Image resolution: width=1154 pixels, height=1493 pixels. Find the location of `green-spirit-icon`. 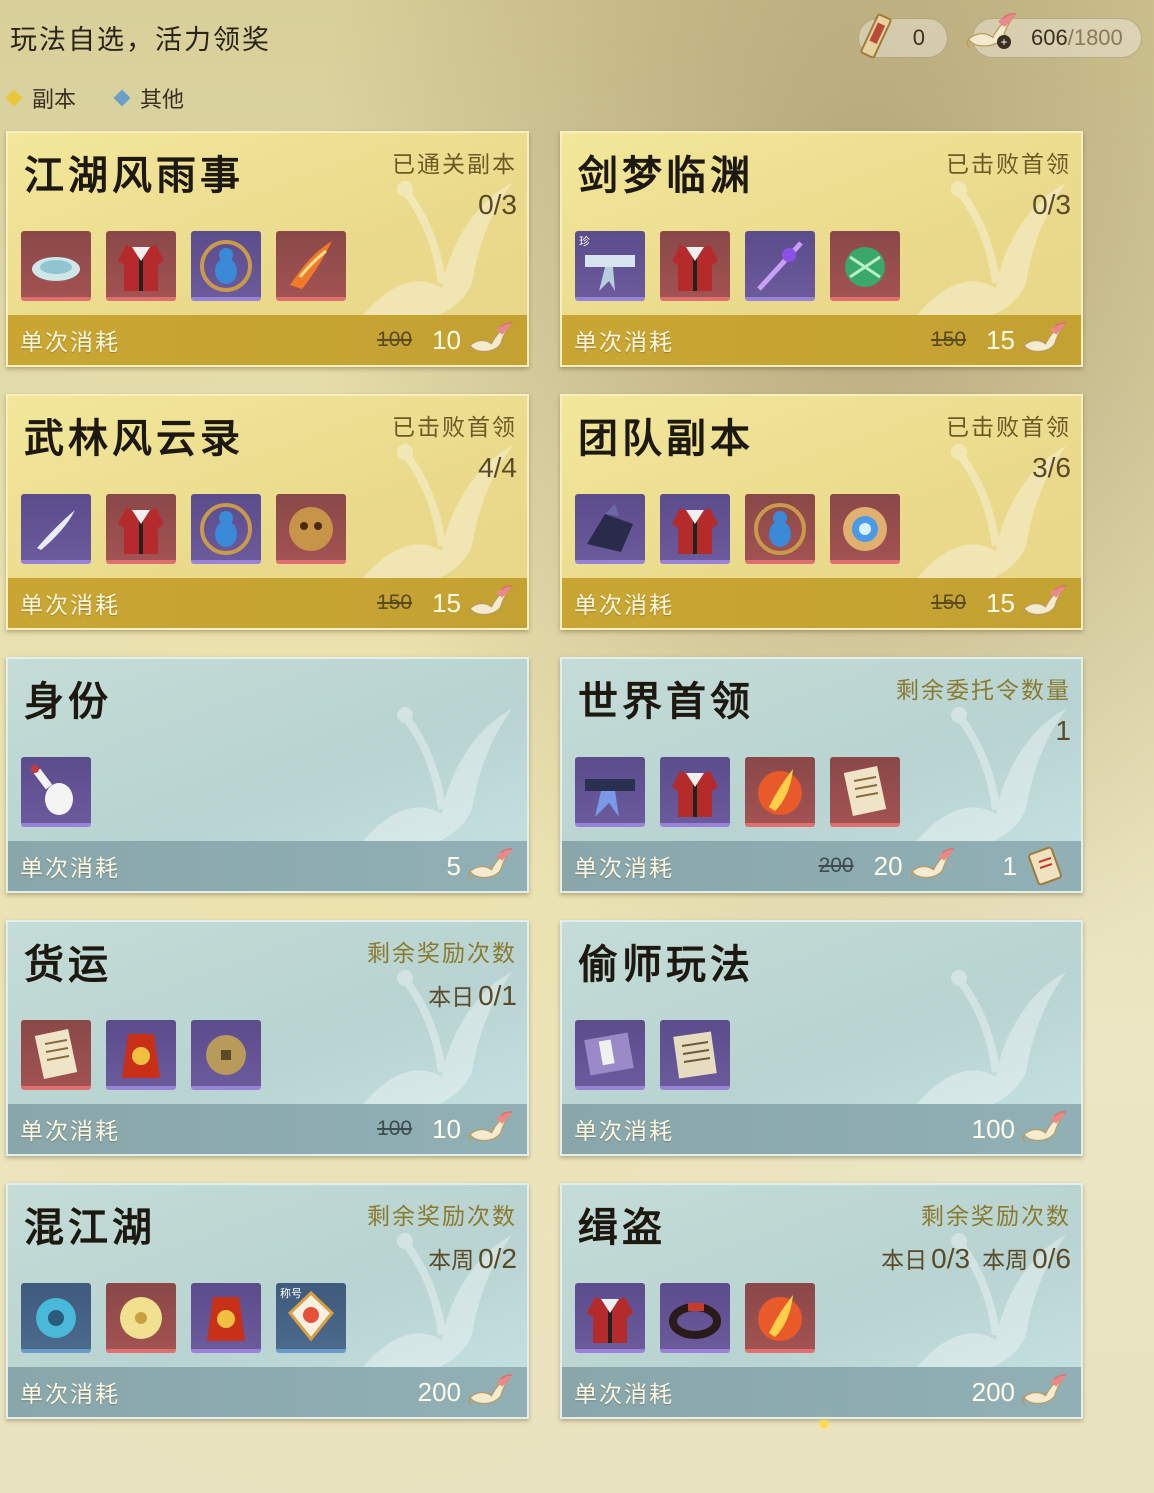

green-spirit-icon is located at coordinates (865, 267).